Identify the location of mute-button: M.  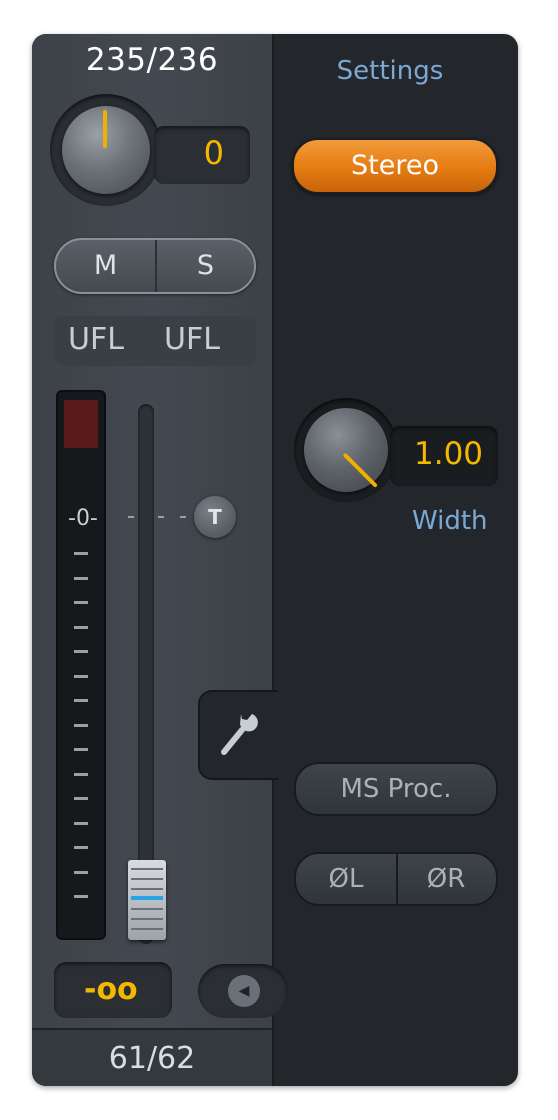
(106, 266).